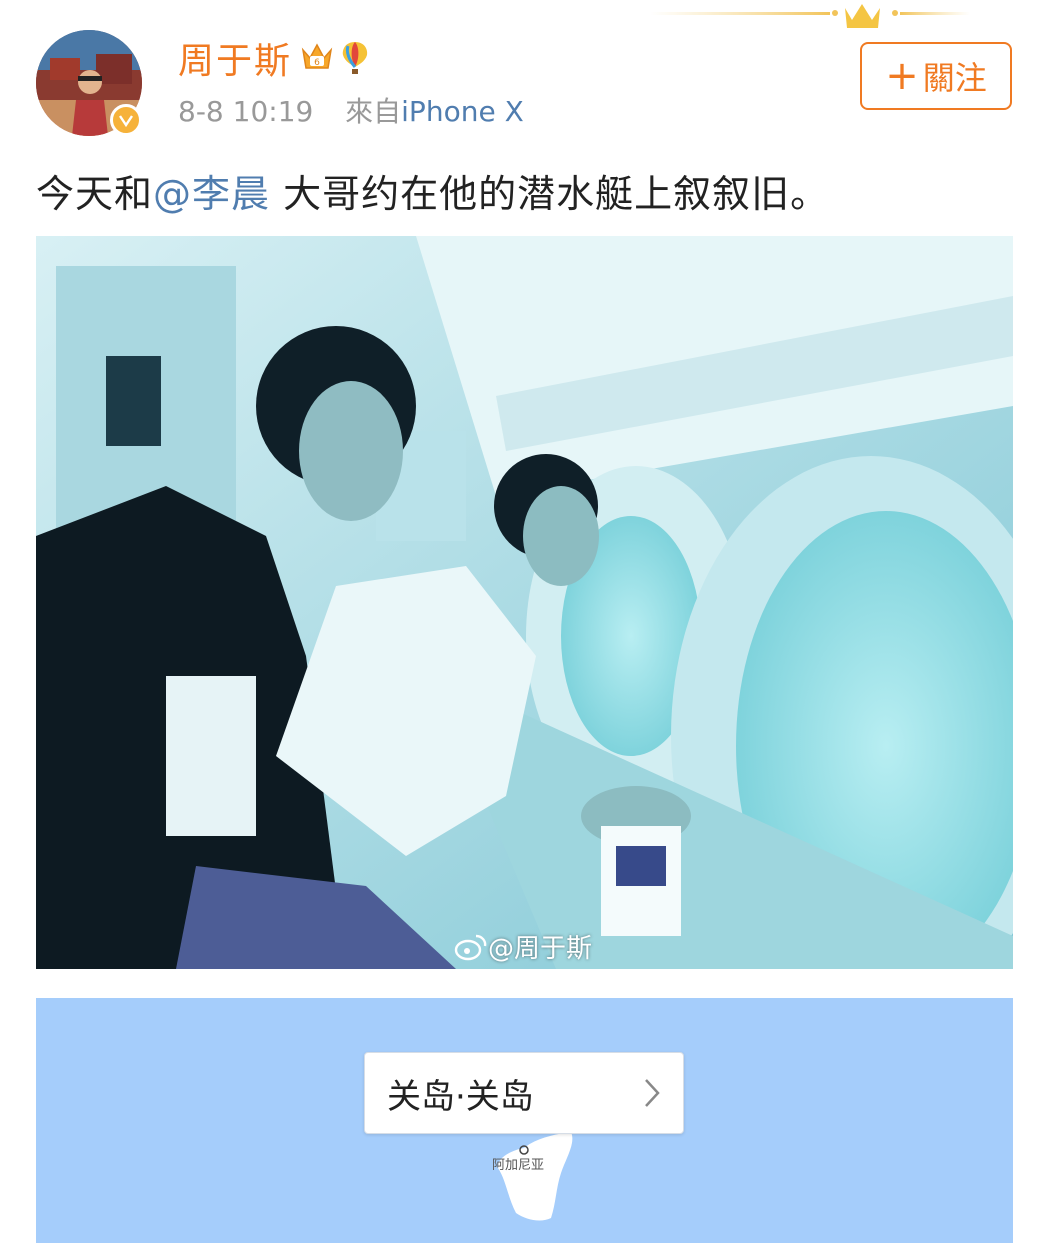 The width and height of the screenshot is (1049, 1243). Describe the element at coordinates (902, 76) in the screenshot. I see `plus-icon: +` at that location.